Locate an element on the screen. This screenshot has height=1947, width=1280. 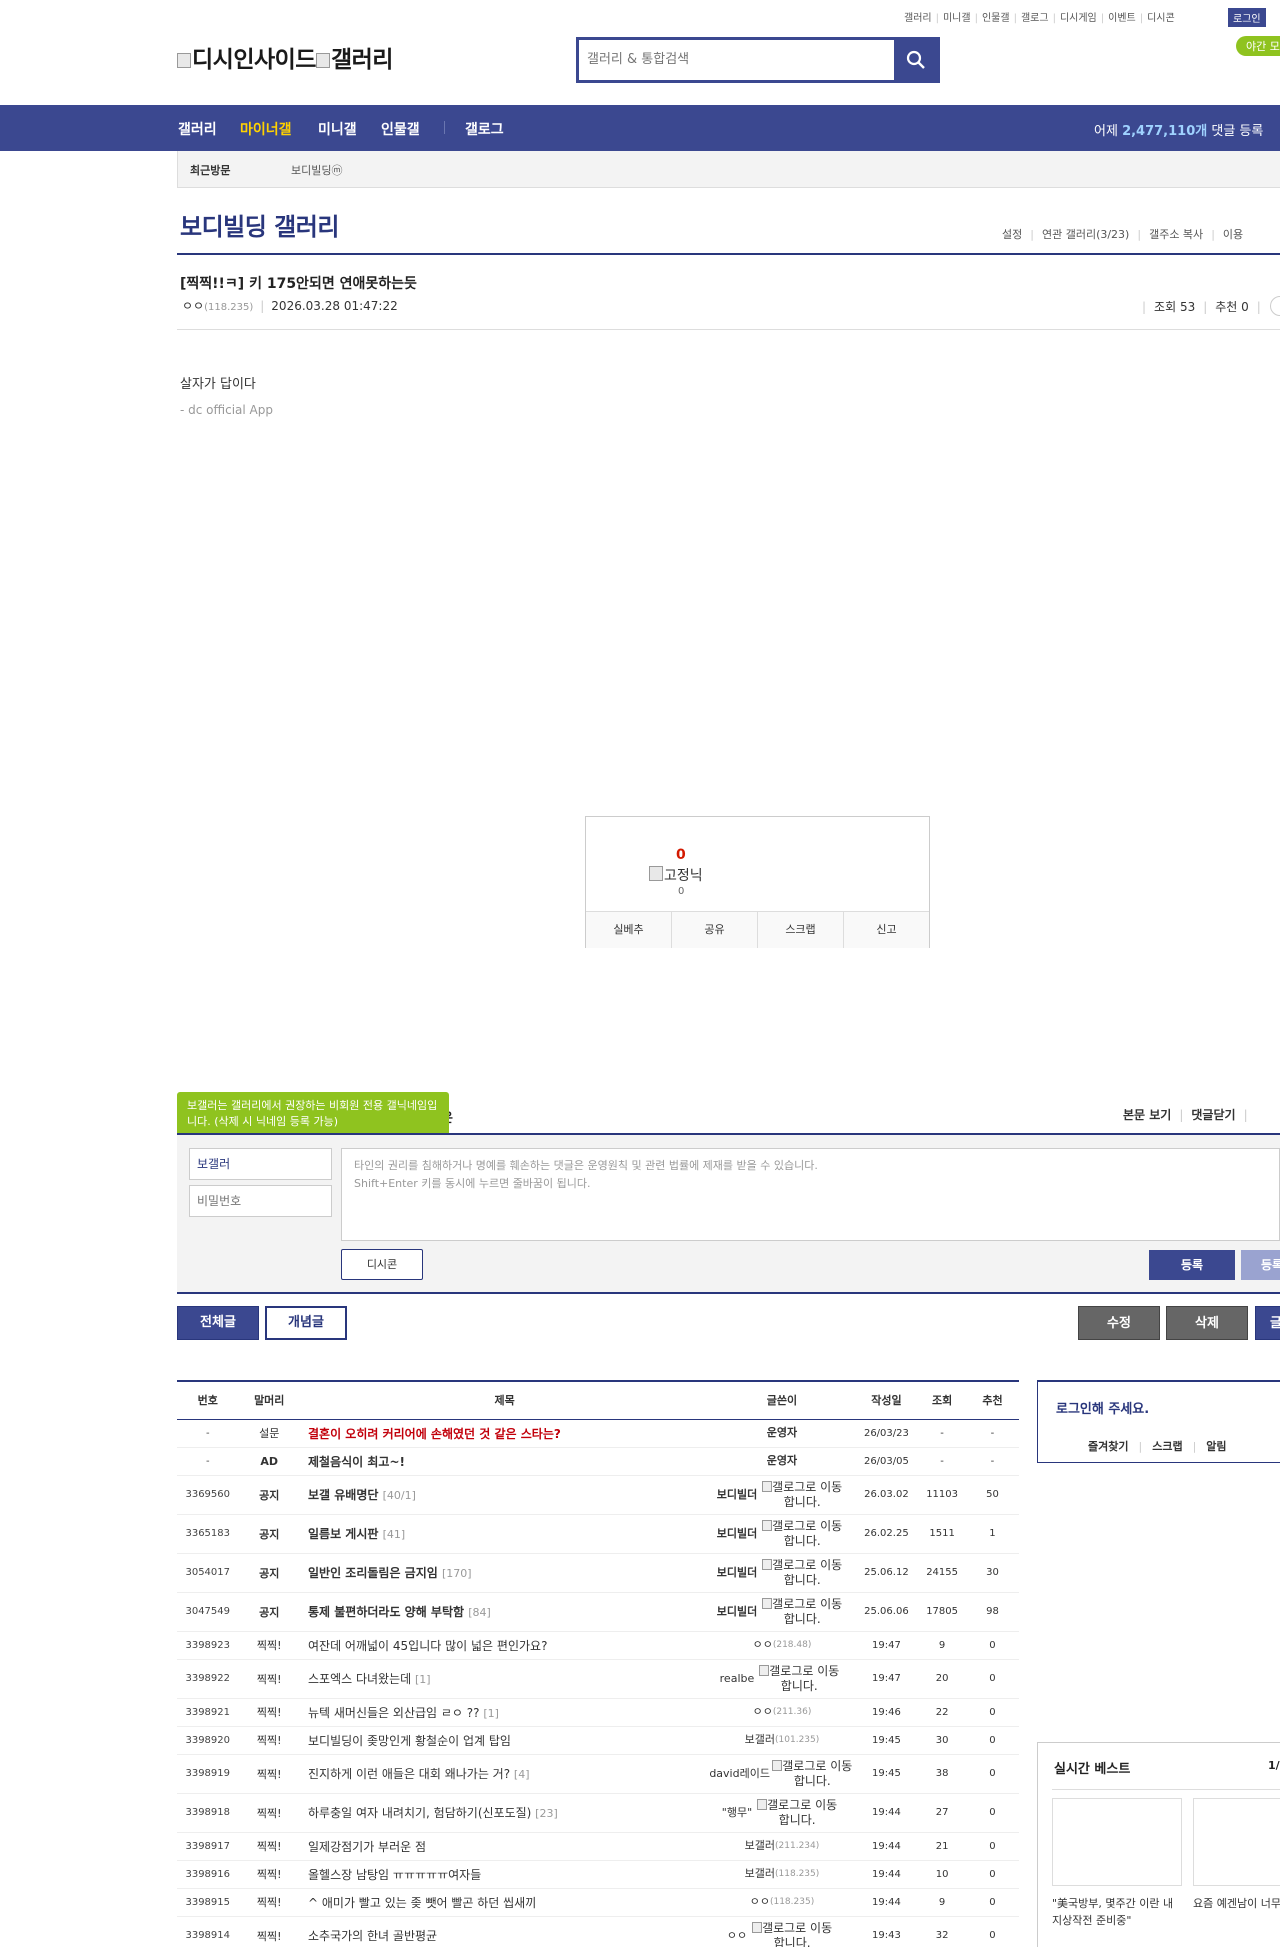
nickname-field: 보갤러 is located at coordinates (260, 1164).